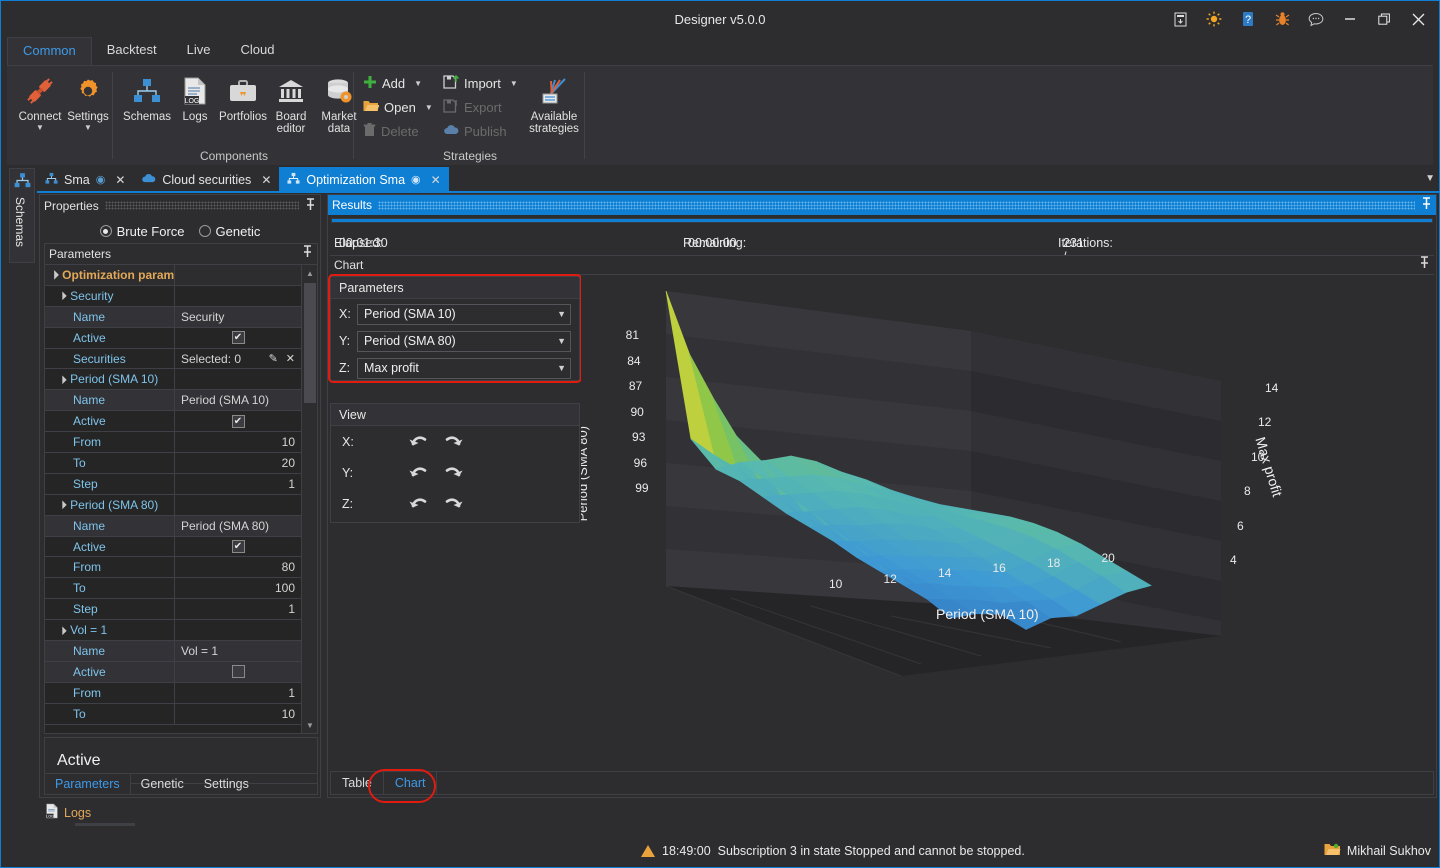  What do you see at coordinates (238, 463) in the screenshot?
I see `property-value: 20` at bounding box center [238, 463].